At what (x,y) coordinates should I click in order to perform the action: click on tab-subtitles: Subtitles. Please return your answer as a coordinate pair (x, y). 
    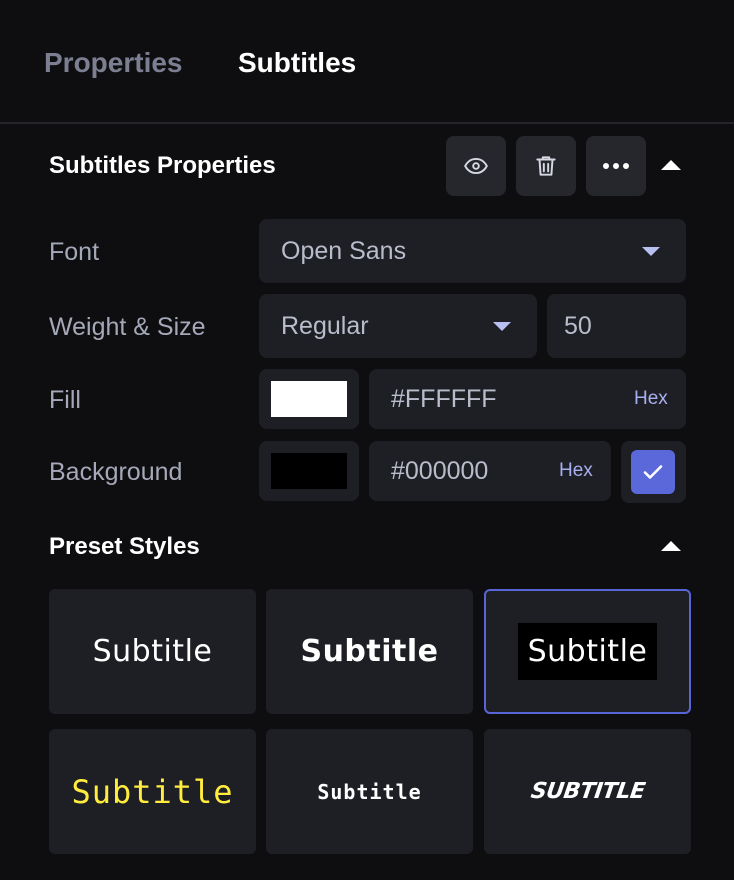
    Looking at the image, I should click on (297, 63).